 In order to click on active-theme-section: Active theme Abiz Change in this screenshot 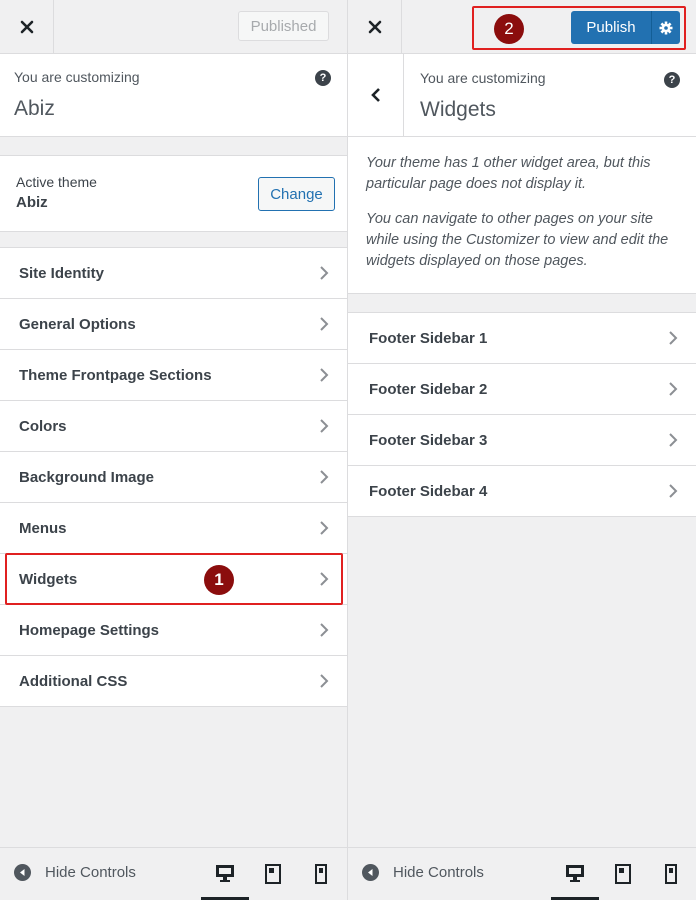, I will do `click(173, 193)`.